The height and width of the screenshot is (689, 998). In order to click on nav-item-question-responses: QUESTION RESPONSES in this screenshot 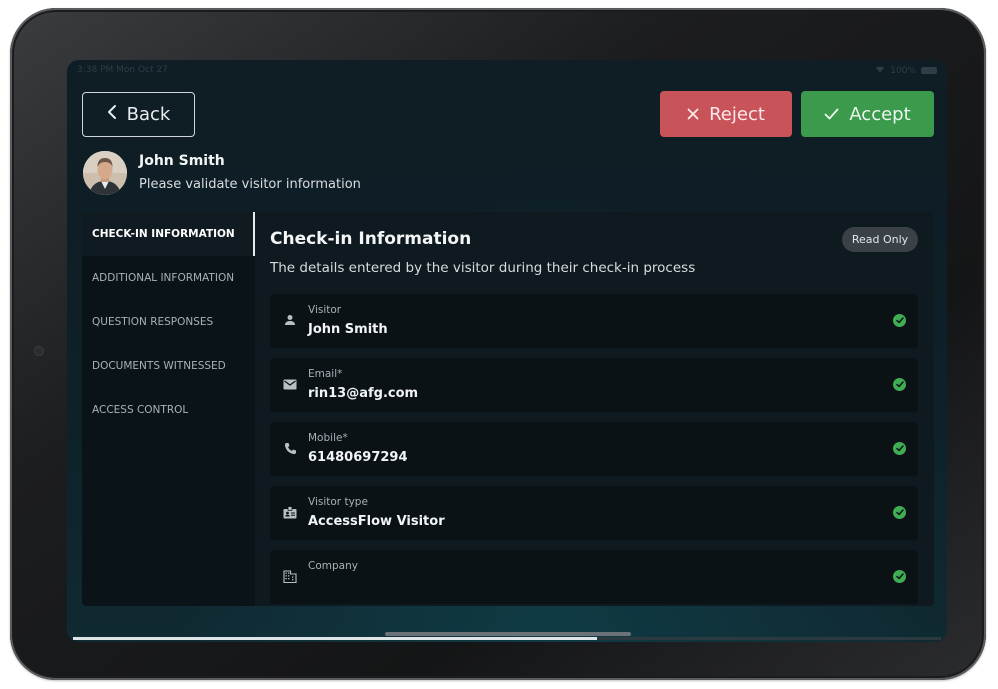, I will do `click(168, 322)`.